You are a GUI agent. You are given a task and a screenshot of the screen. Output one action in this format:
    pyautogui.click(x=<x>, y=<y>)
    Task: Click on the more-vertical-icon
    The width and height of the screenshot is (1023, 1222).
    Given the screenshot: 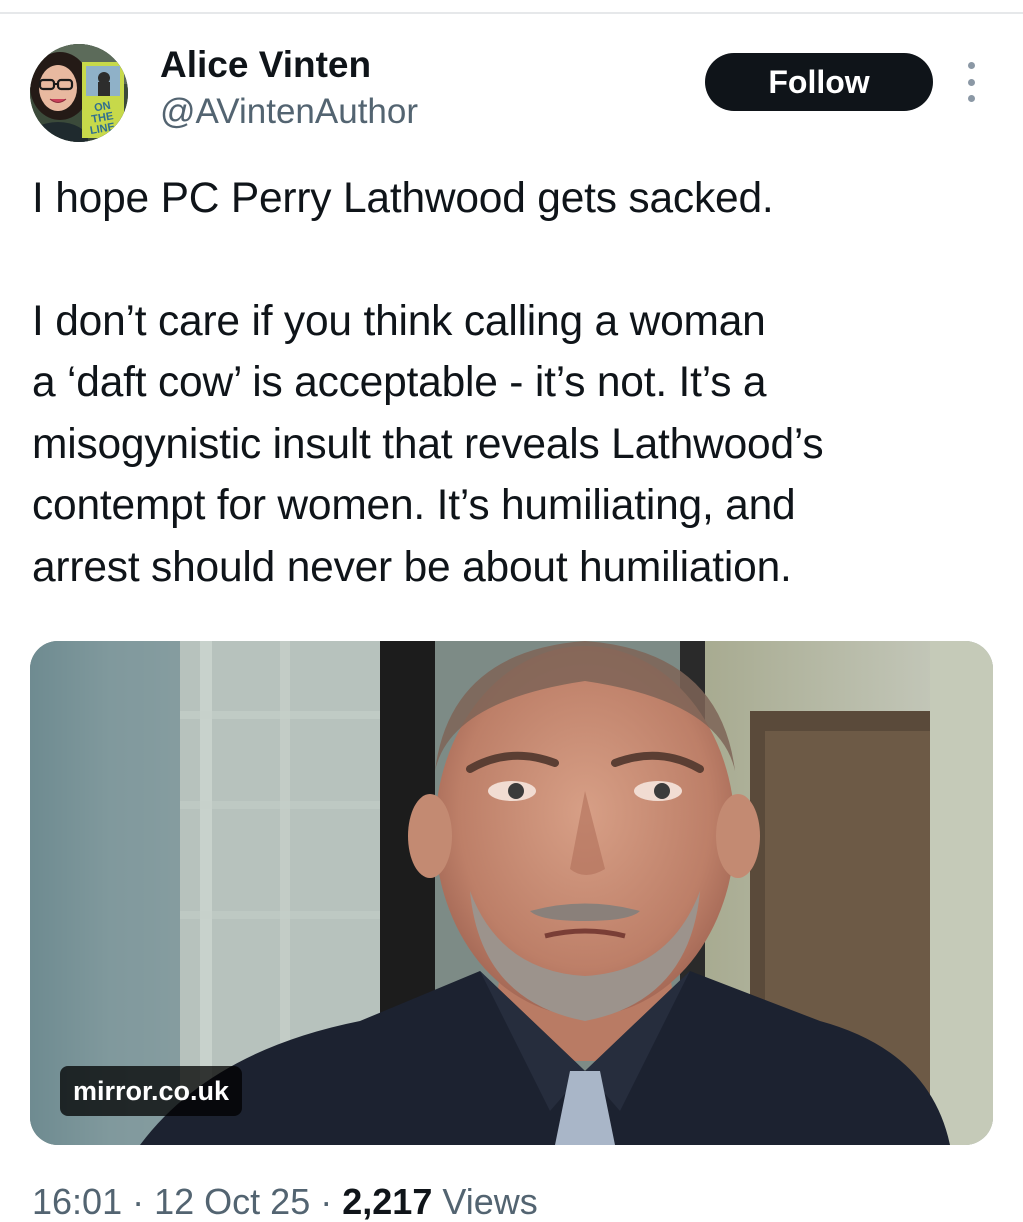 What is the action you would take?
    pyautogui.click(x=971, y=82)
    